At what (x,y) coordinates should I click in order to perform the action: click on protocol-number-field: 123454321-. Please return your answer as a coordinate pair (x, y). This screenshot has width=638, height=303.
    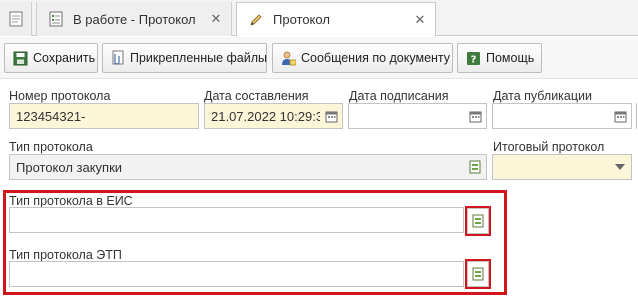
    Looking at the image, I should click on (104, 116).